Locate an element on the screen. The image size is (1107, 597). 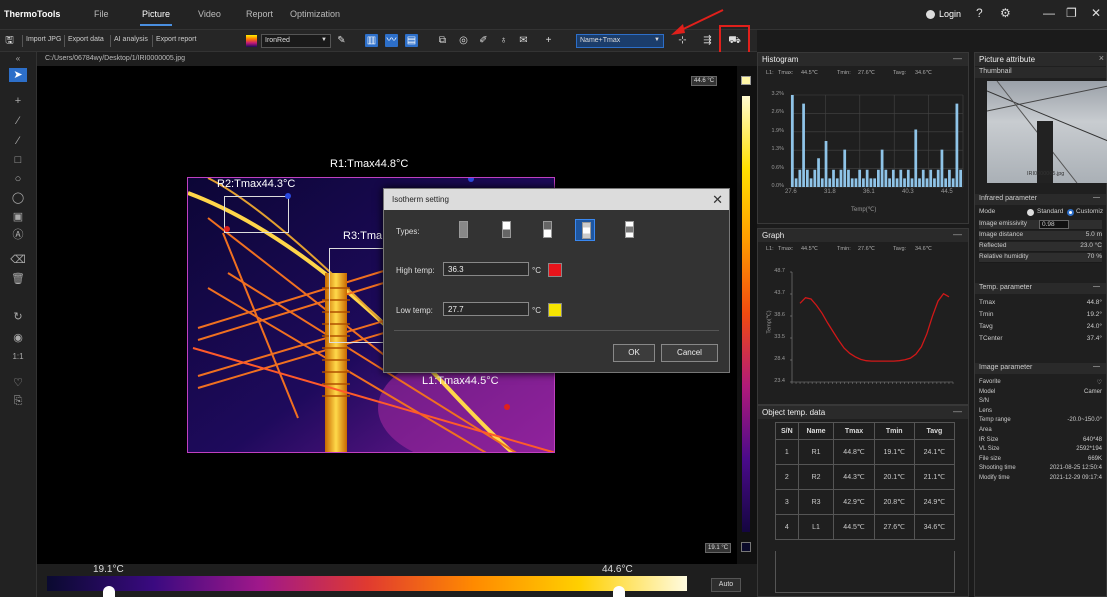
high-temp-input is located at coordinates (486, 269).